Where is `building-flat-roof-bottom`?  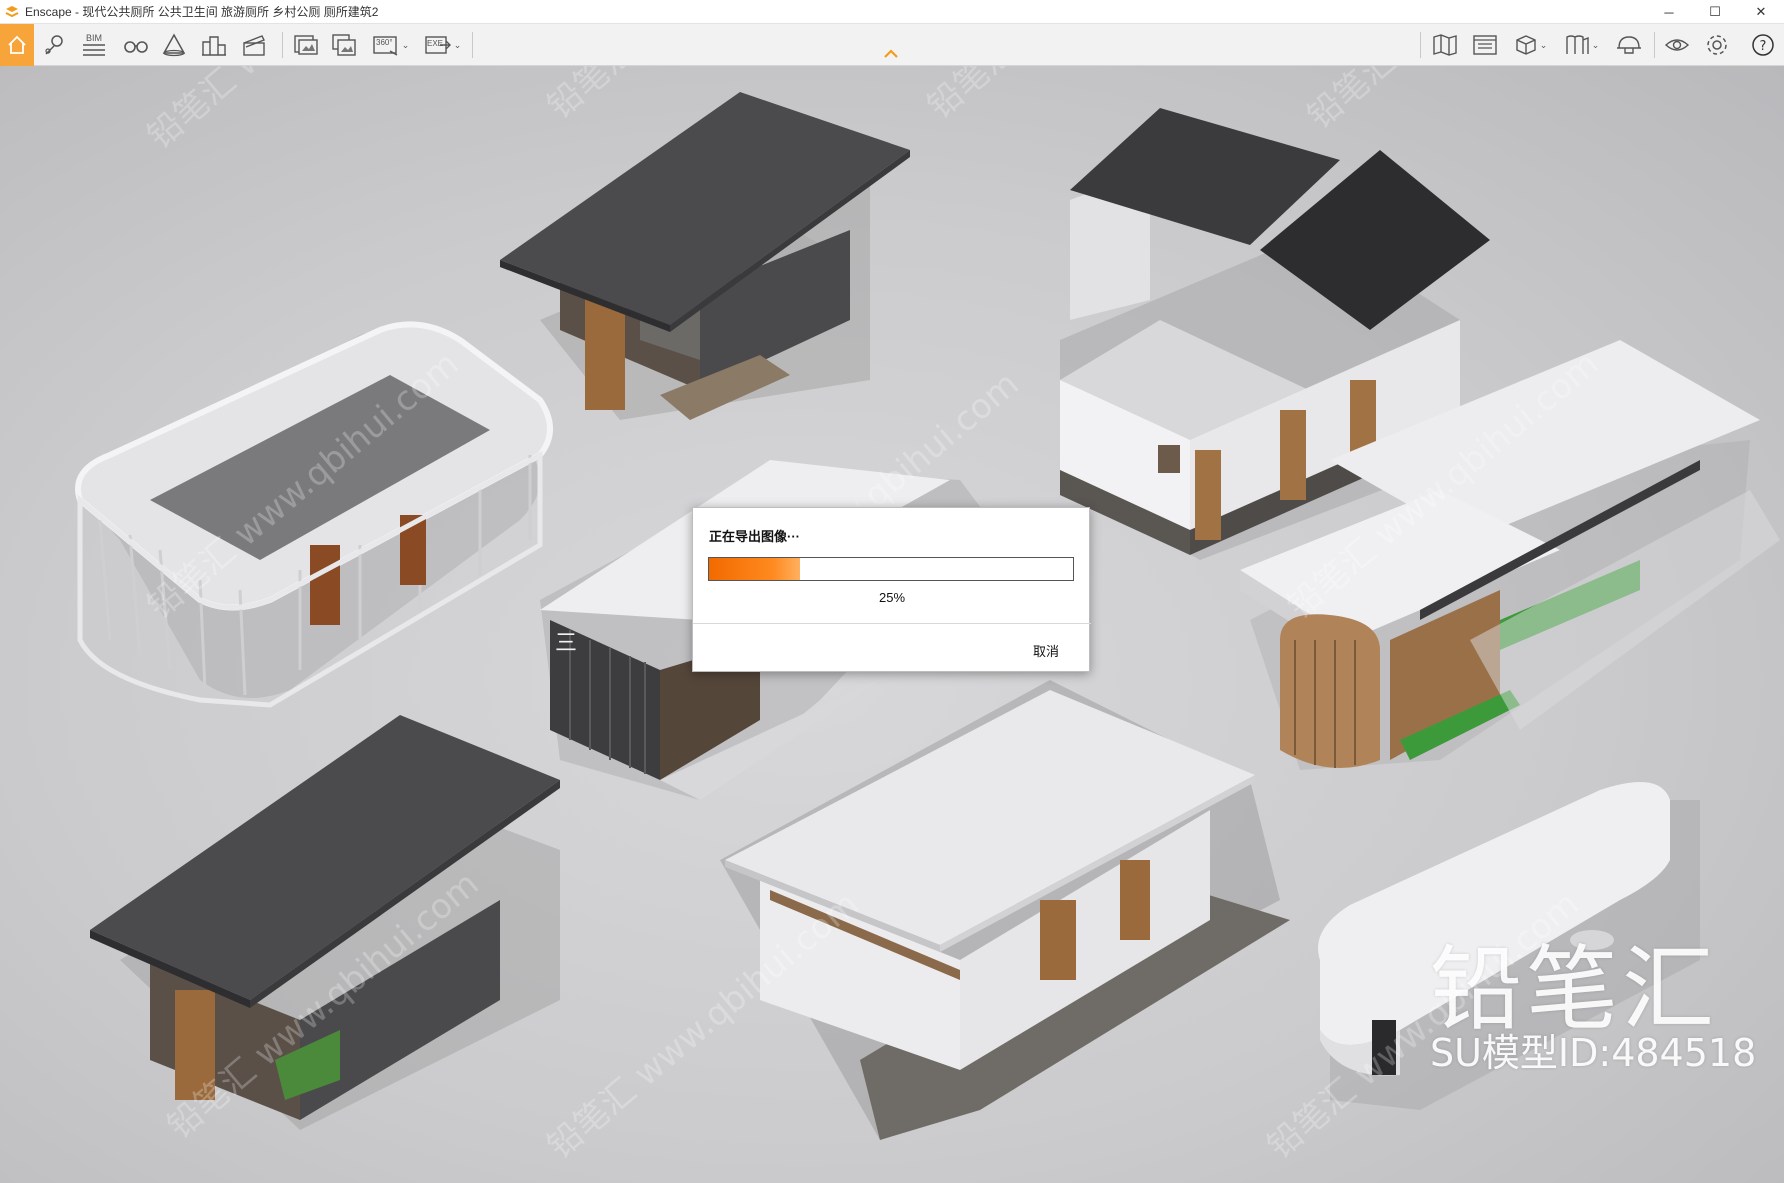 building-flat-roof-bottom is located at coordinates (325, 922).